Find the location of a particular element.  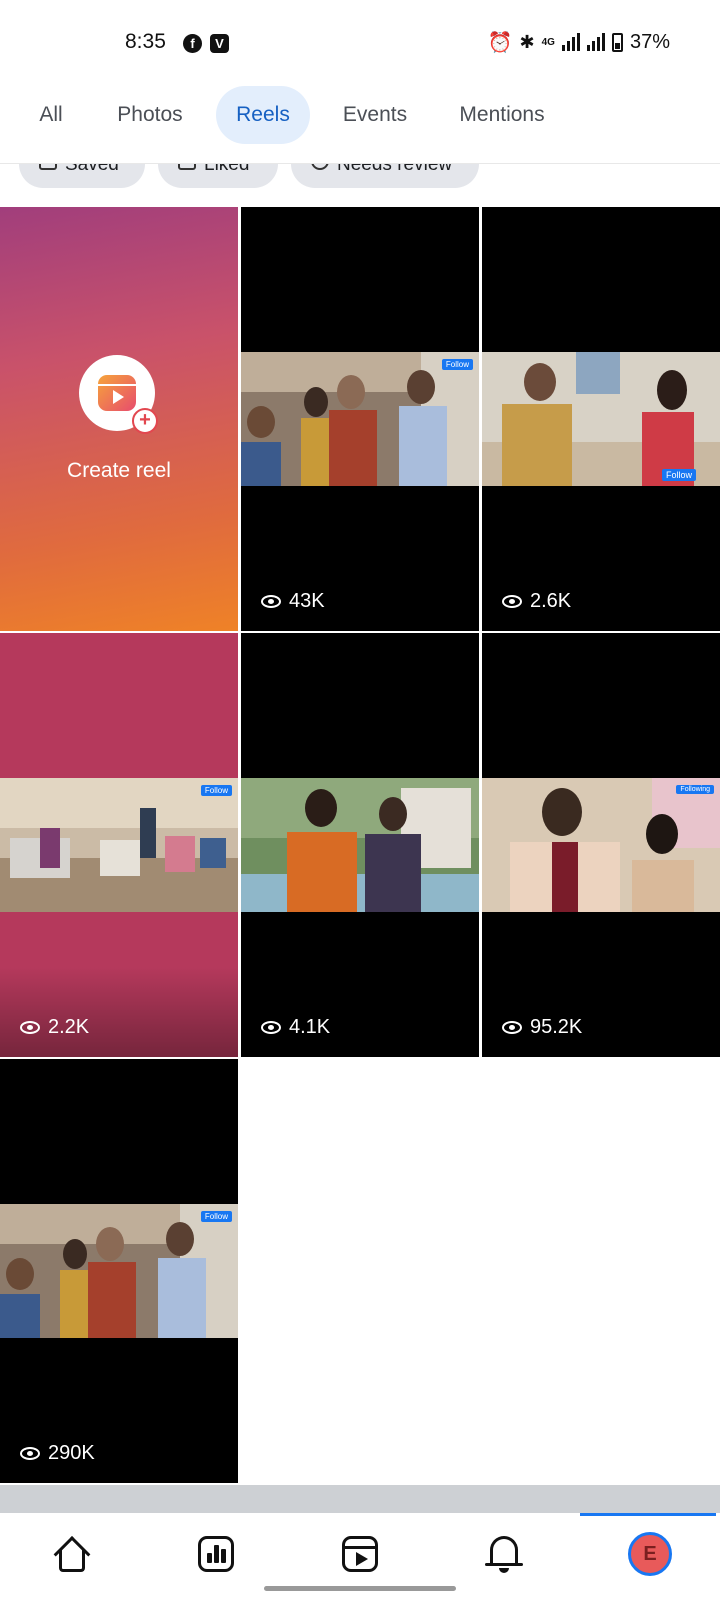

video-icon is located at coordinates (360, 1554).